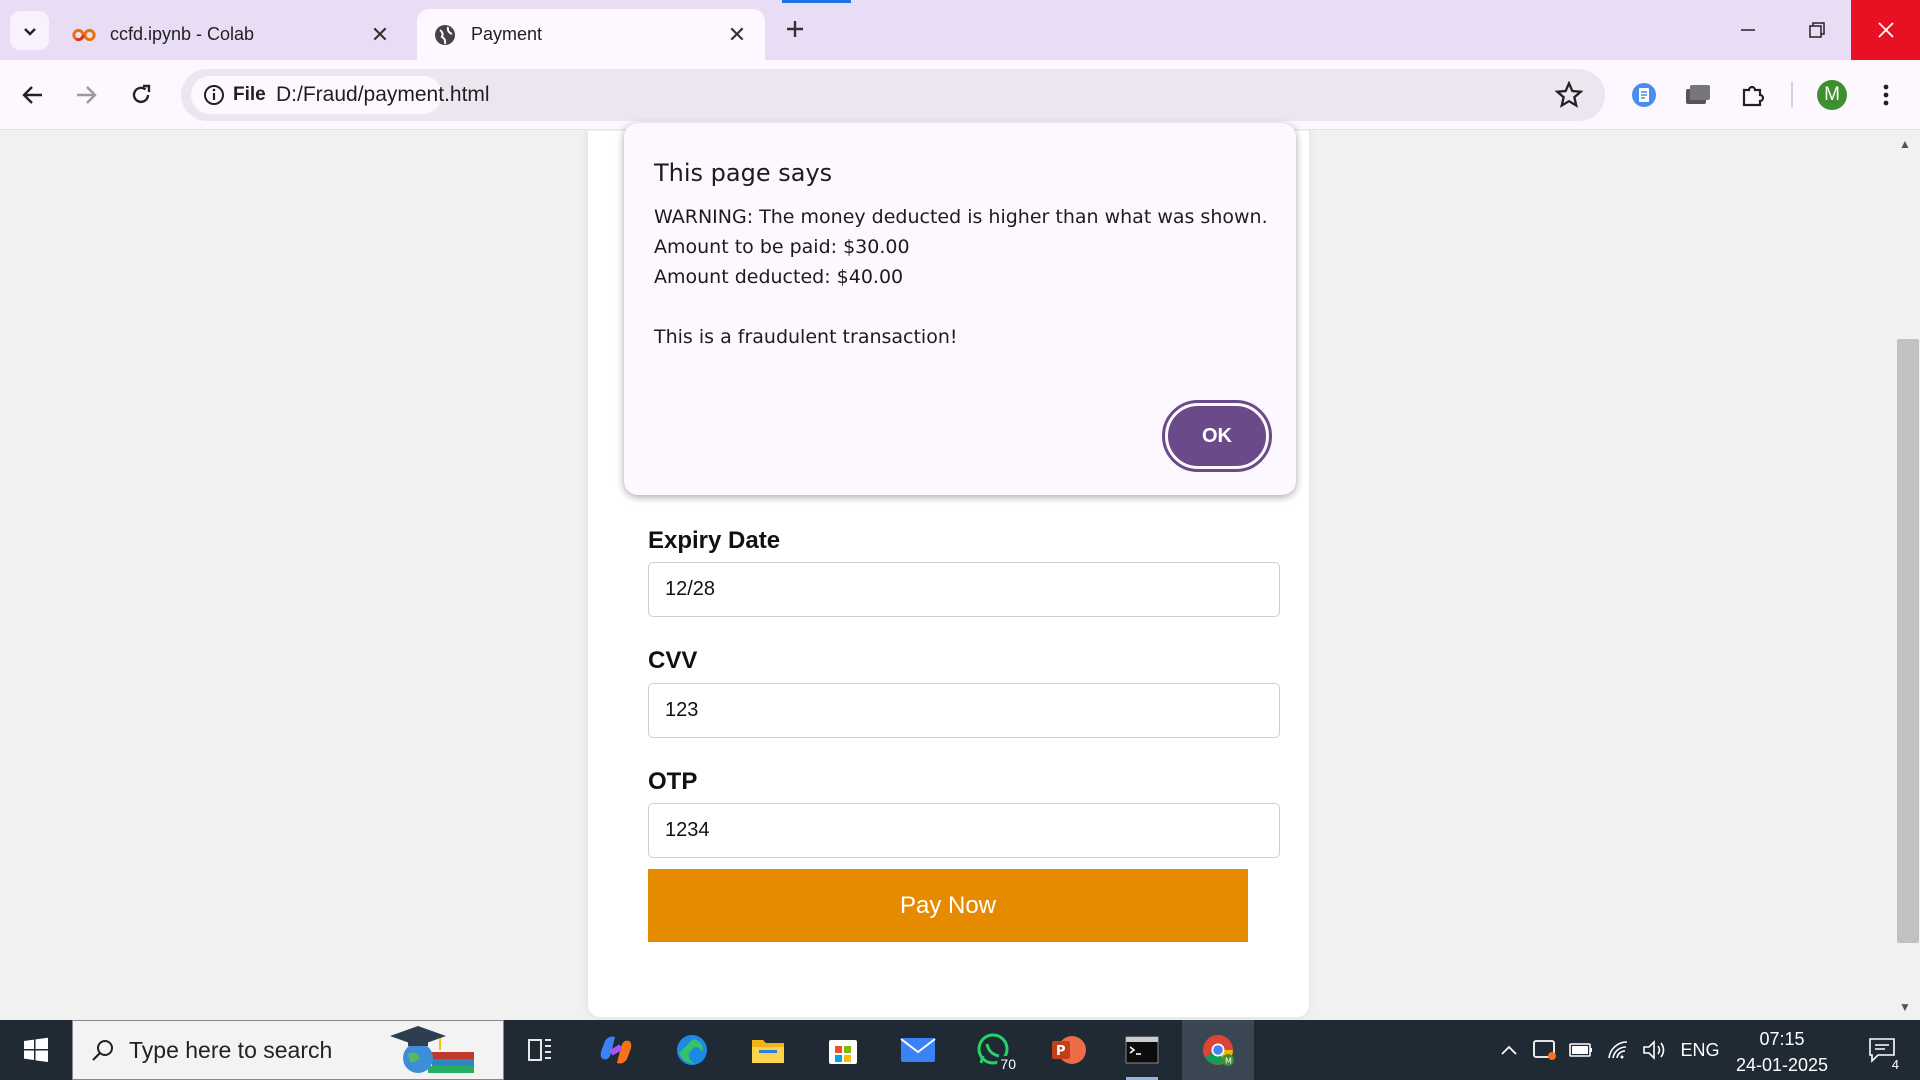 Image resolution: width=1920 pixels, height=1080 pixels. I want to click on otp-label: OTP, so click(673, 781).